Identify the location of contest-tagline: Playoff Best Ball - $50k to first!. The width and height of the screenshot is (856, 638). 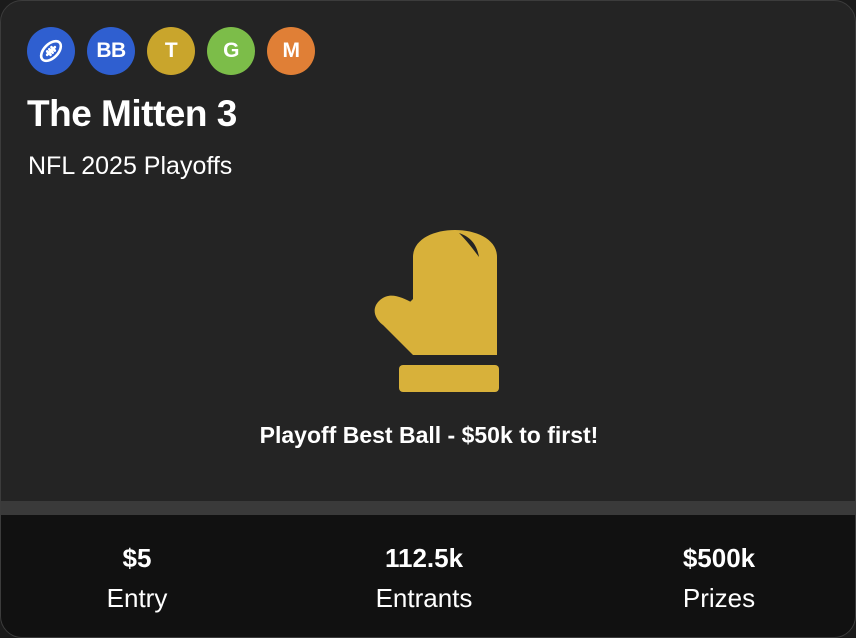
(429, 435).